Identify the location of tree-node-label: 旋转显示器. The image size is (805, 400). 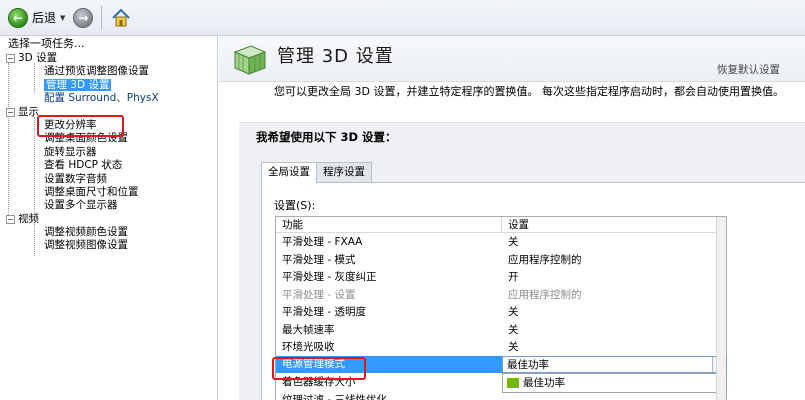
(70, 151).